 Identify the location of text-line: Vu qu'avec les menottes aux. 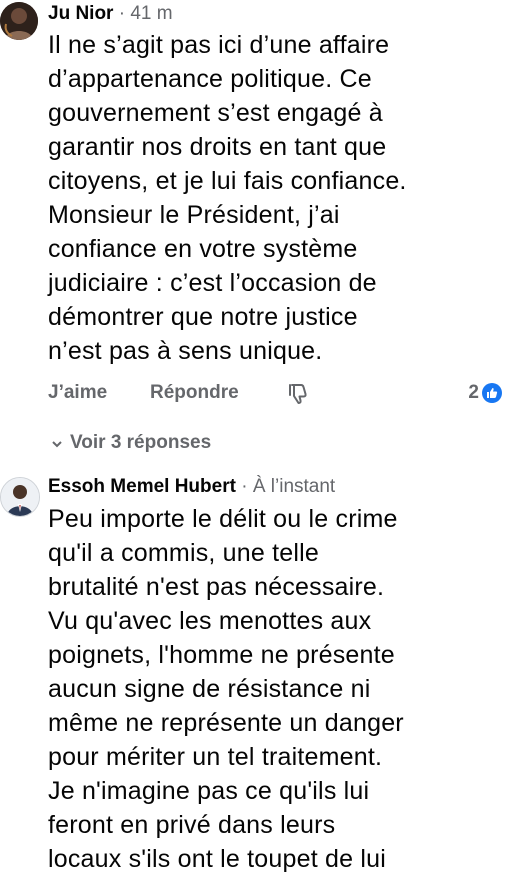
(210, 621).